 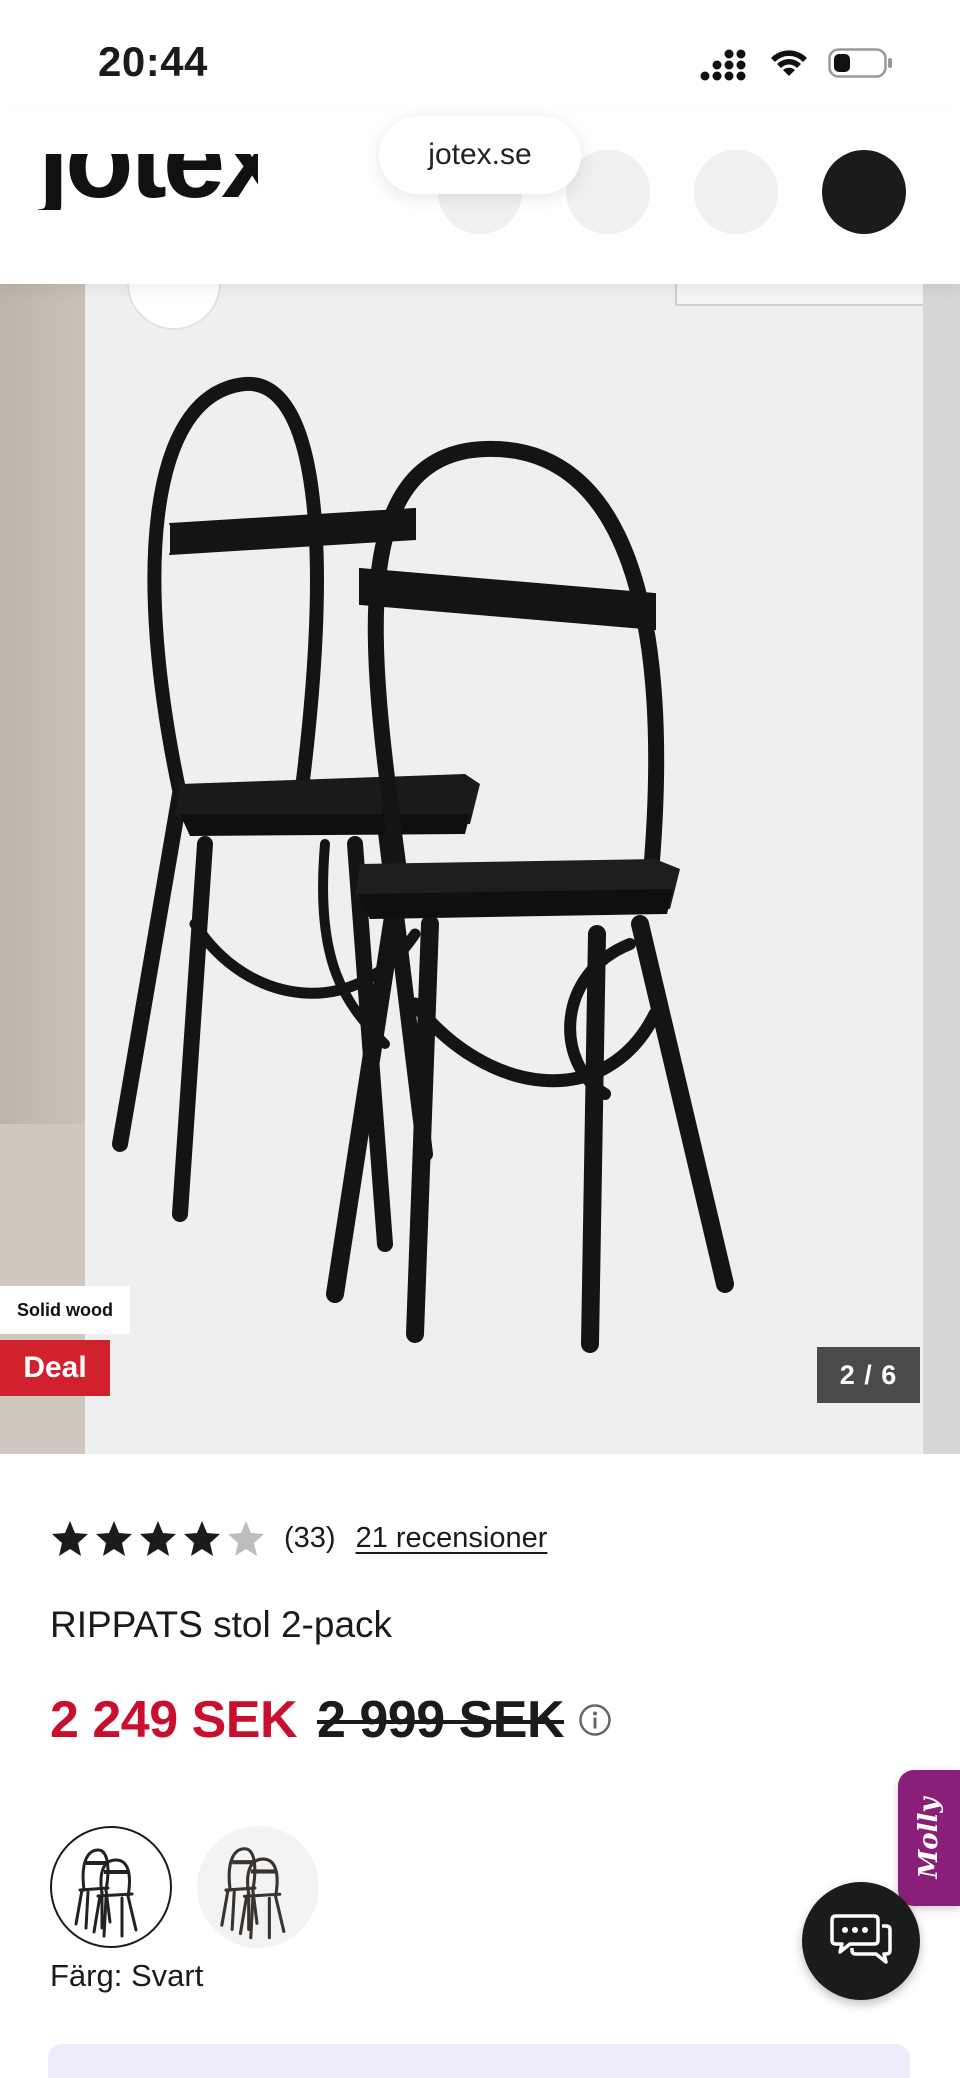 I want to click on chat-bubbles-icon, so click(x=861, y=1939).